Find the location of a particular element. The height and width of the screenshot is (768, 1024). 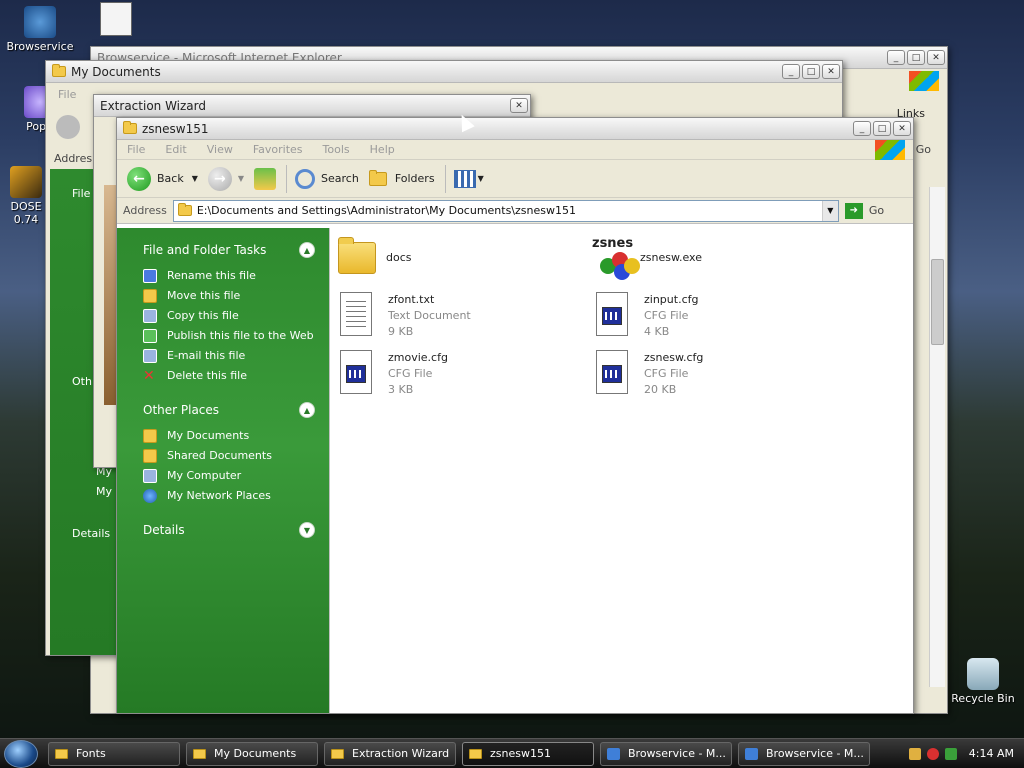

taskbar-button-zsnesw151: zsnesw151 is located at coordinates (528, 753).